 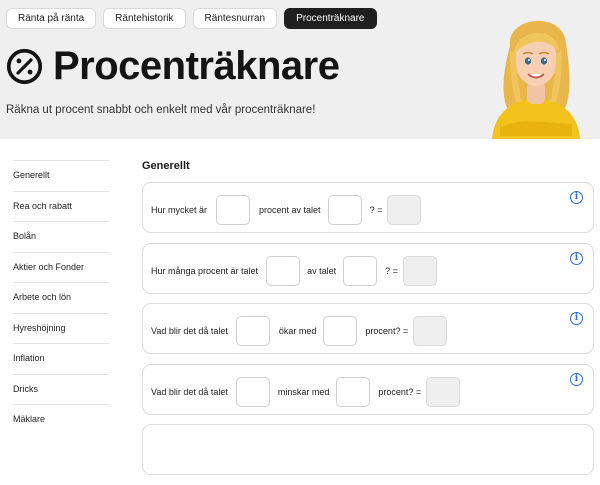 I want to click on calc-card-percent-of: Hur mycket är procent av talet ? = i, so click(x=368, y=207).